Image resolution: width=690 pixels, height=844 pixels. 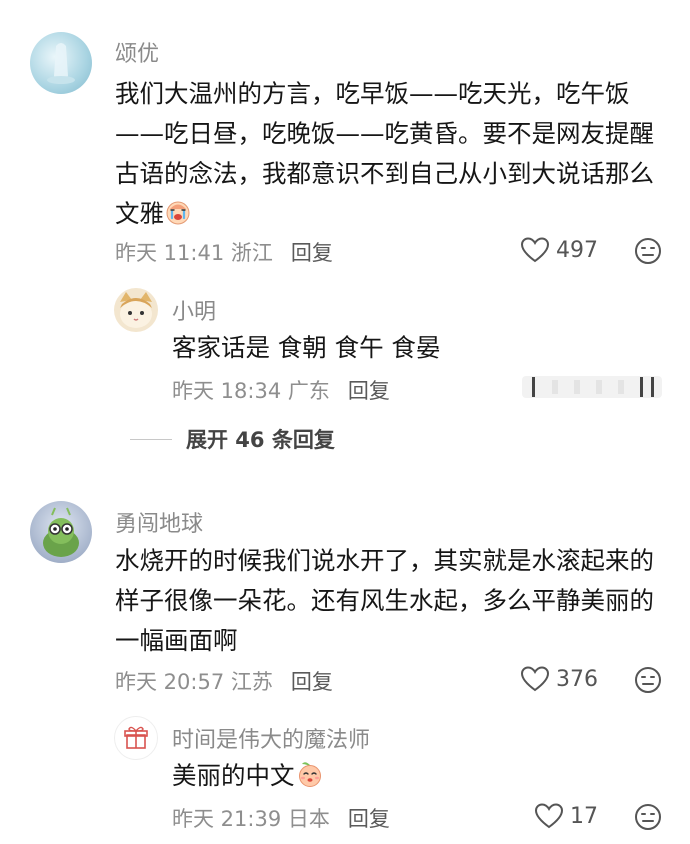 What do you see at coordinates (194, 253) in the screenshot?
I see `comment-time: 昨天 11:41 浙江` at bounding box center [194, 253].